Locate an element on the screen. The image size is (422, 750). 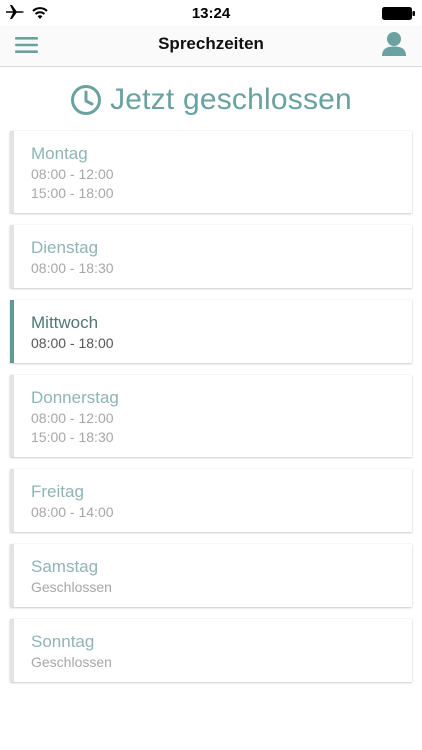
status-bar: 13:24 is located at coordinates (211, 13).